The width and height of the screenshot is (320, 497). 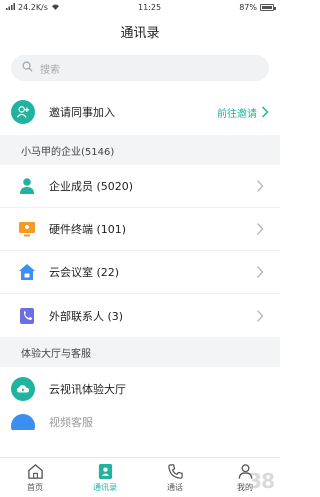 I want to click on tab-label: 通话, so click(x=175, y=487).